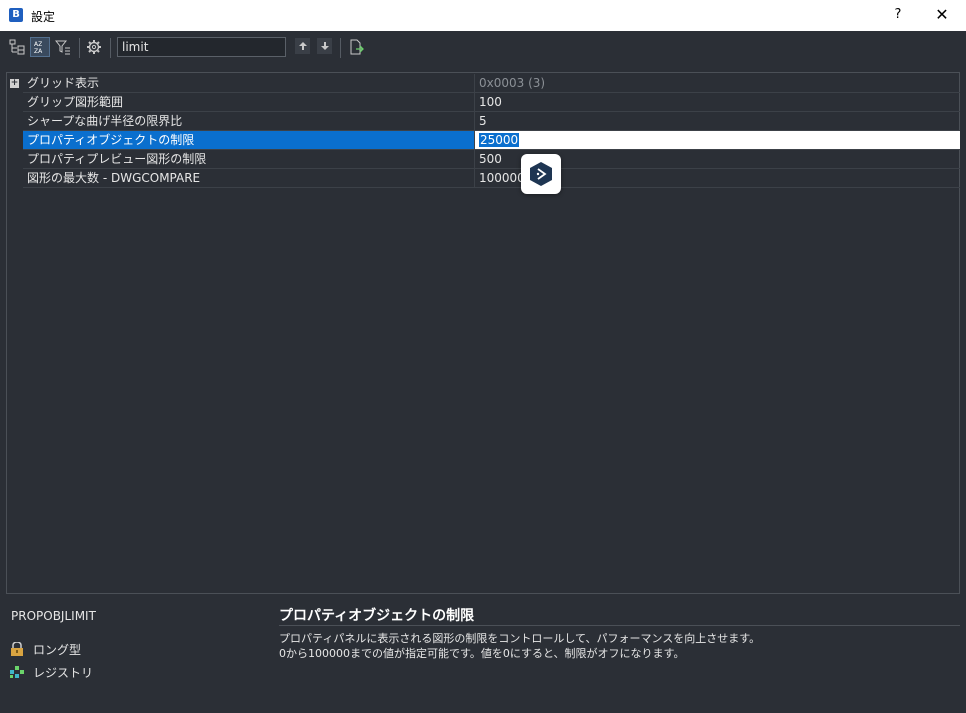 The height and width of the screenshot is (713, 966). Describe the element at coordinates (63, 672) in the screenshot. I see `storage-label: レジストリ` at that location.